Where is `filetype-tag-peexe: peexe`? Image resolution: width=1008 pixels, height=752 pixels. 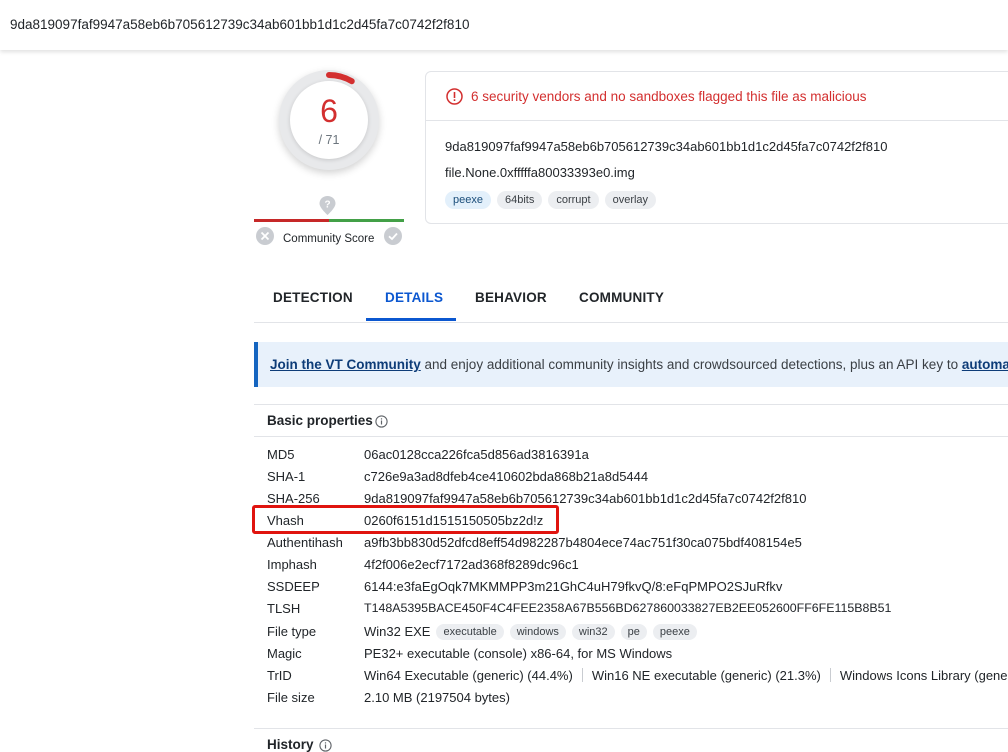 filetype-tag-peexe: peexe is located at coordinates (674, 632).